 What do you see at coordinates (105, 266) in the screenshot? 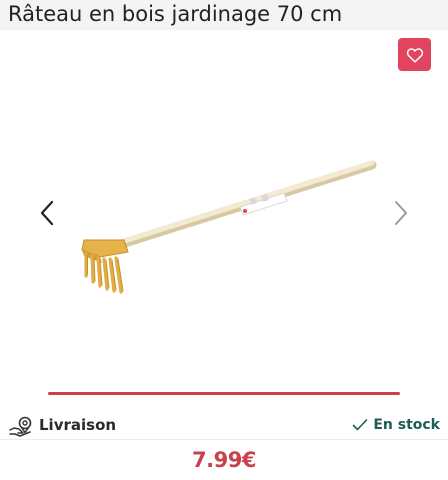
I see `rake-head` at bounding box center [105, 266].